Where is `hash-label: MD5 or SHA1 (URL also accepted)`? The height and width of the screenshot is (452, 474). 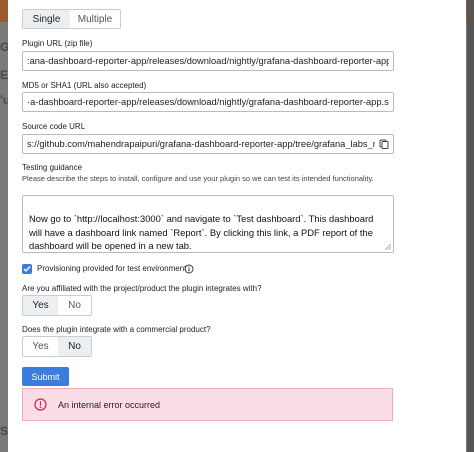
hash-label: MD5 or SHA1 (URL also accepted) is located at coordinates (84, 85).